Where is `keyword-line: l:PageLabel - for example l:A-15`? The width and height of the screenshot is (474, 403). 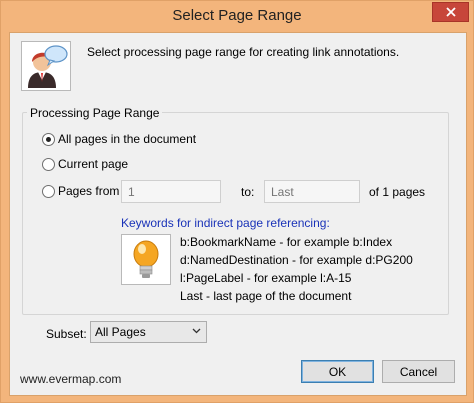 keyword-line: l:PageLabel - for example l:A-15 is located at coordinates (266, 278).